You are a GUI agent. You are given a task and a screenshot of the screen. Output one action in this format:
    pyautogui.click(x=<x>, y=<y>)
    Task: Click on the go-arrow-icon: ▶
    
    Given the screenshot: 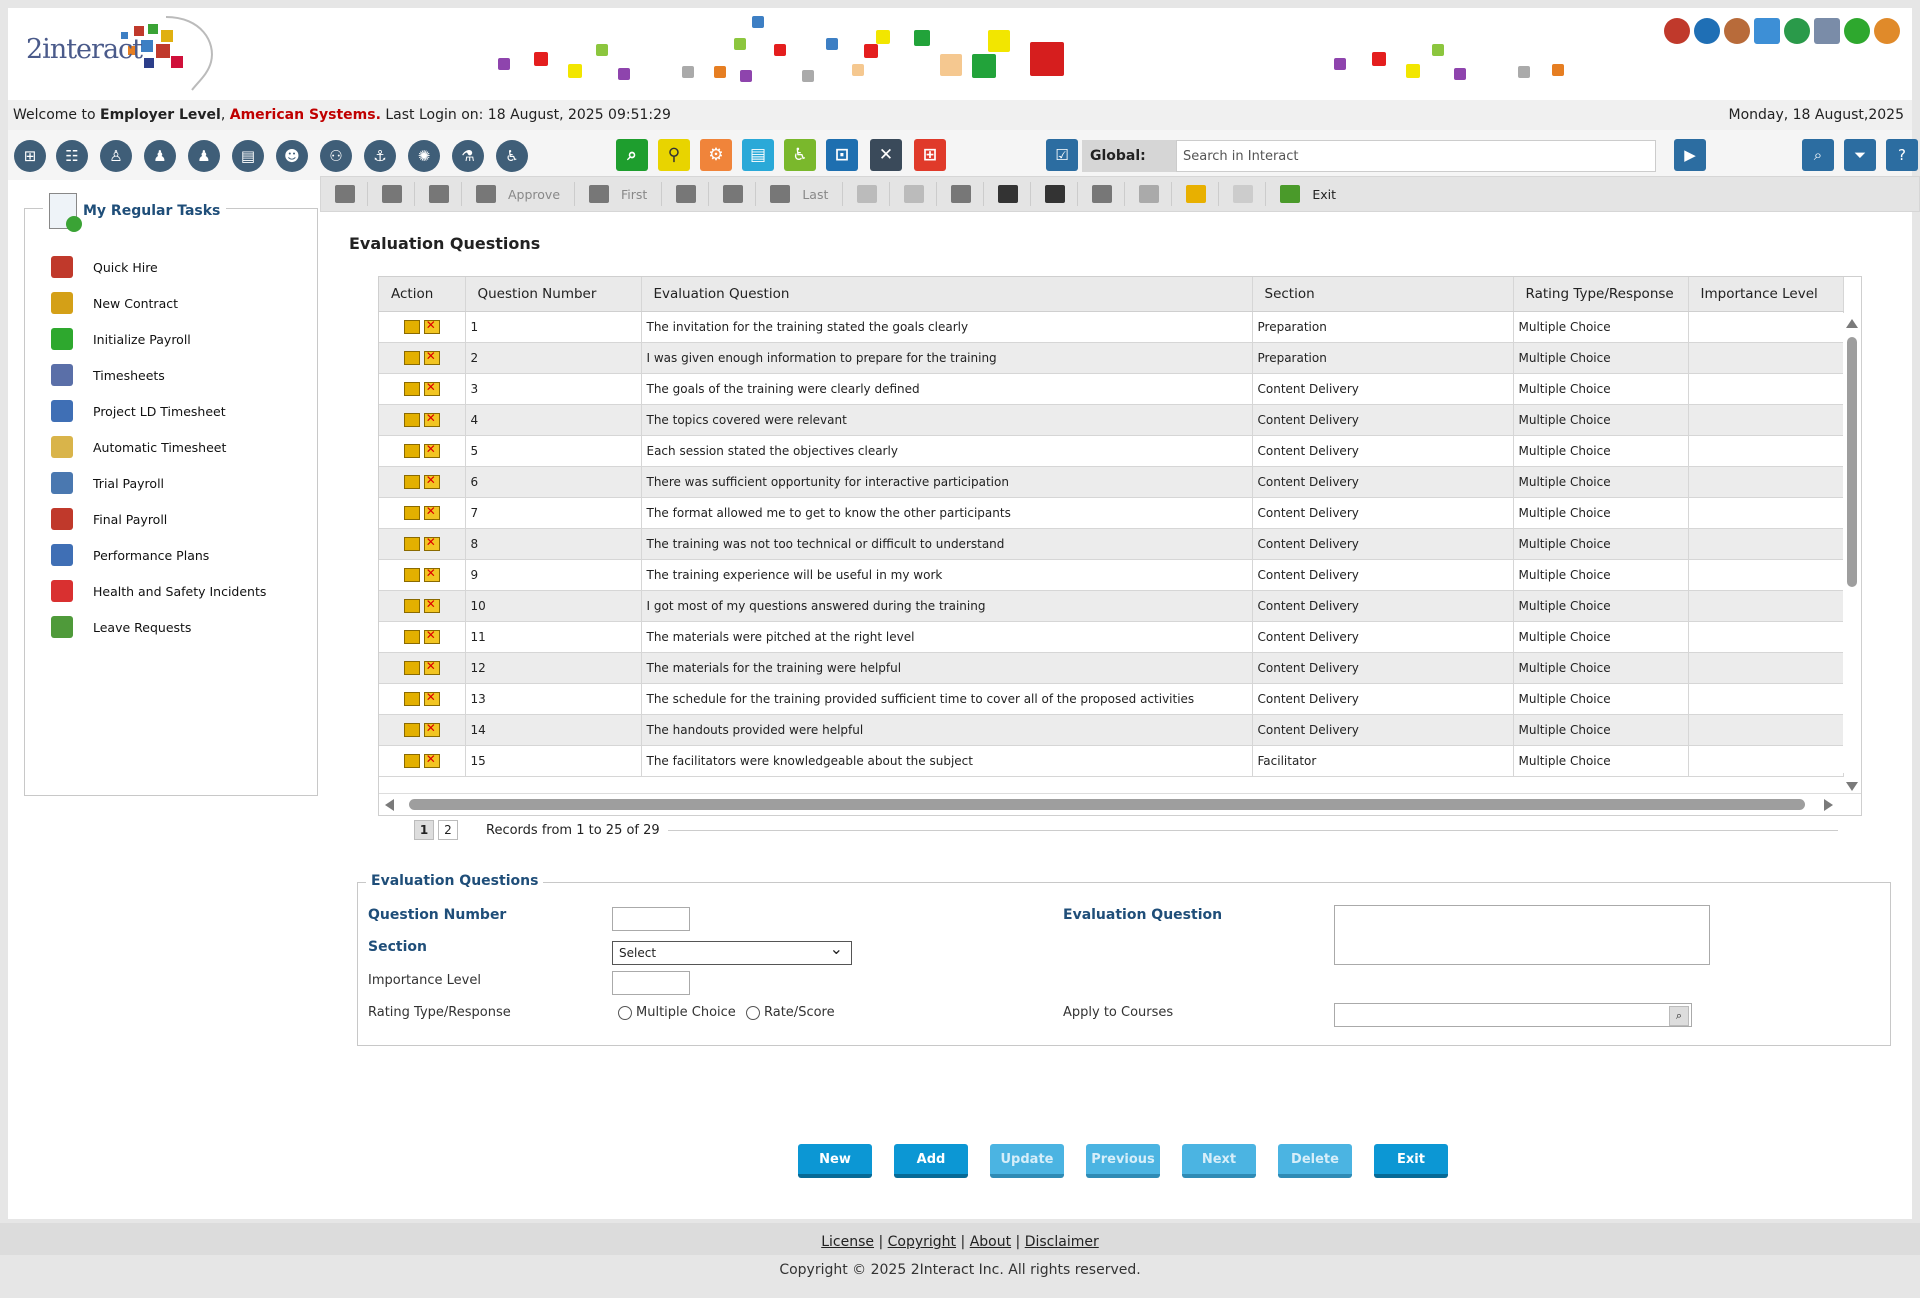 What is the action you would take?
    pyautogui.click(x=1690, y=155)
    